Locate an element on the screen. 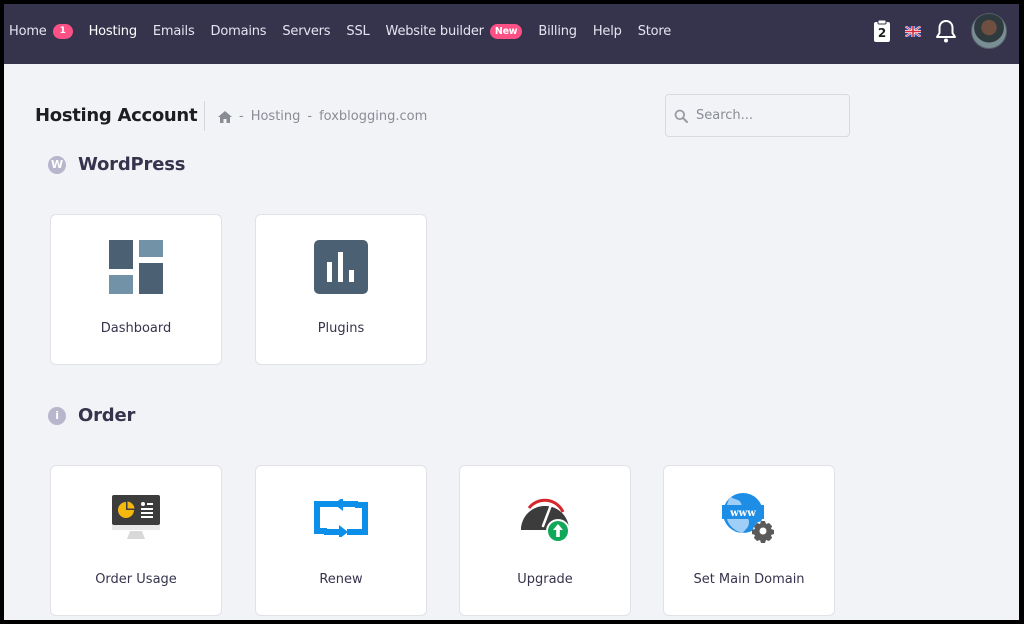 Image resolution: width=1024 pixels, height=624 pixels. order-usage-icon is located at coordinates (136, 517).